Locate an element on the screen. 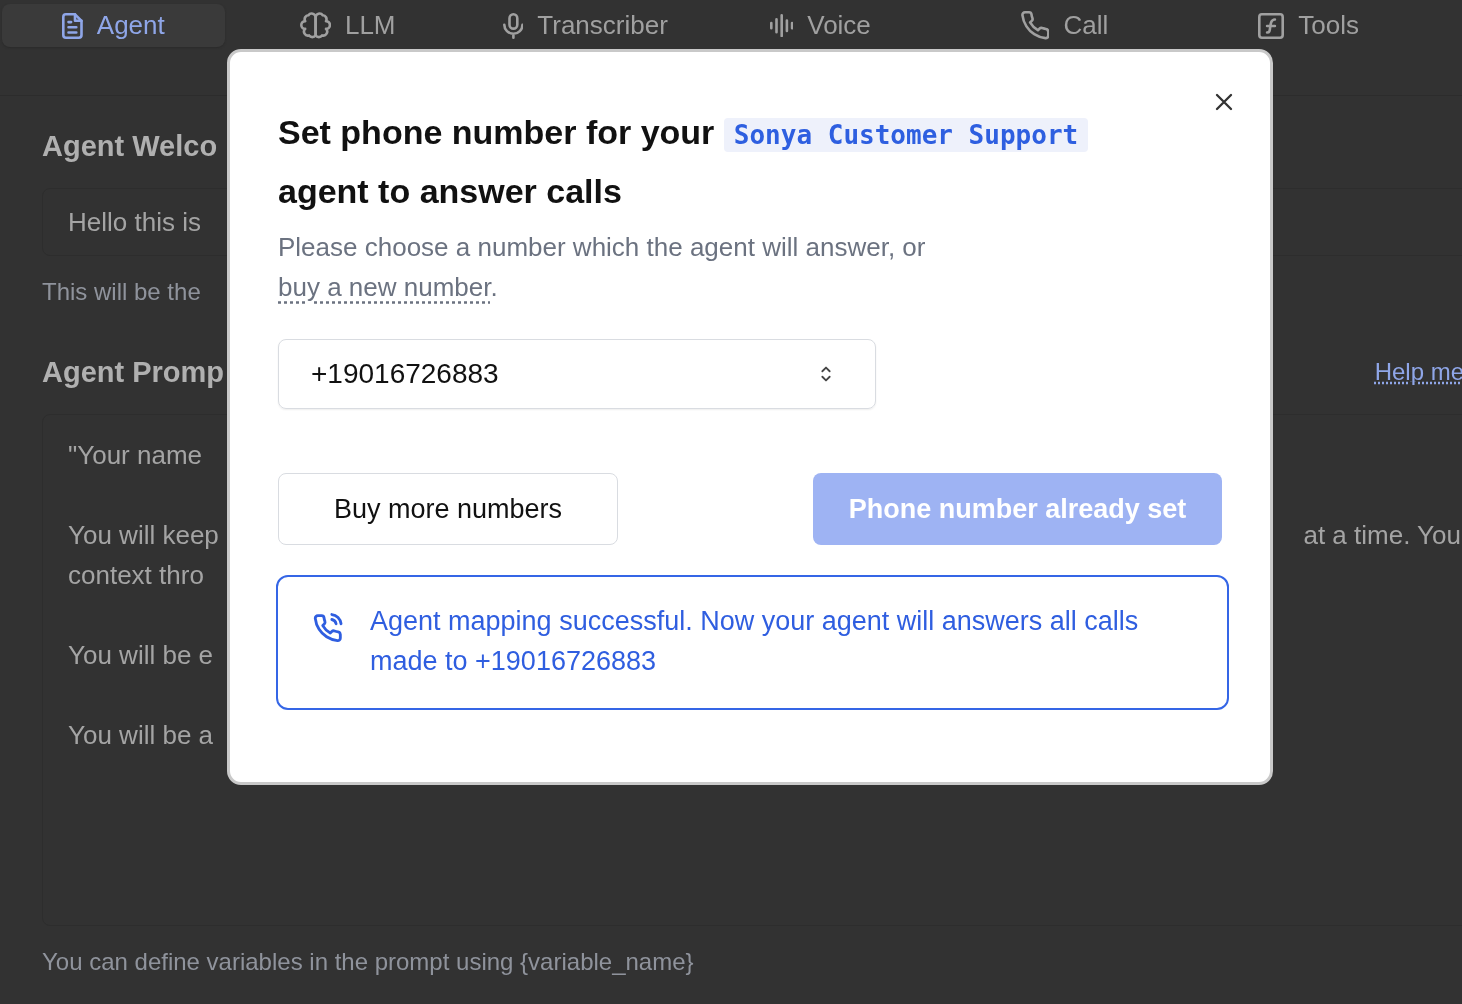 The image size is (1462, 1004). helper-text: This will be the is located at coordinates (121, 292).